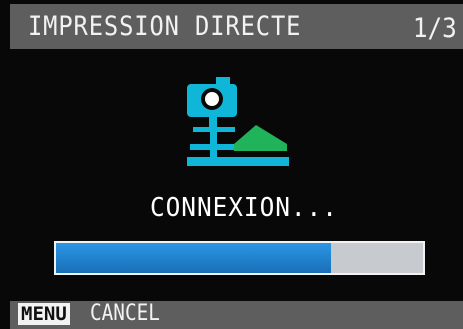 The image size is (463, 329). I want to click on menu-button-label: MENU, so click(44, 314).